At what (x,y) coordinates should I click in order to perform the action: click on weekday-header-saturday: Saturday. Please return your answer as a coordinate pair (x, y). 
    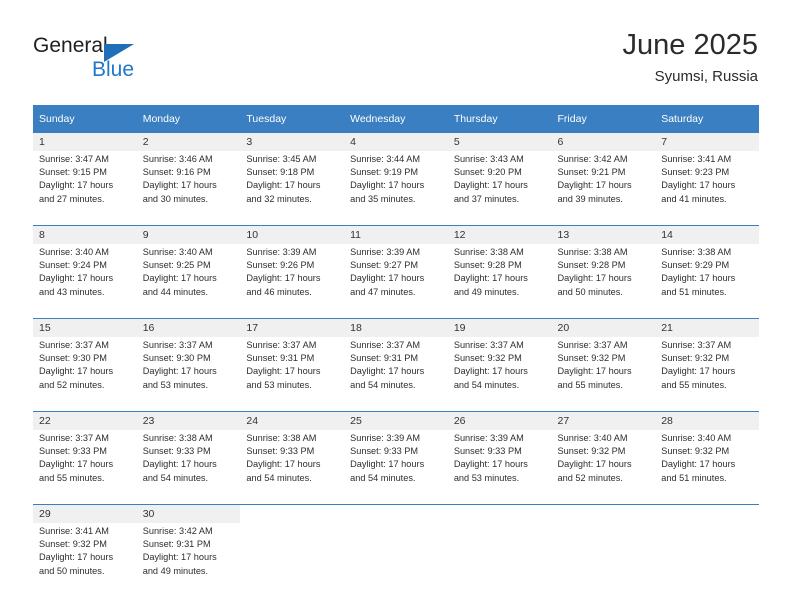
    Looking at the image, I should click on (707, 119).